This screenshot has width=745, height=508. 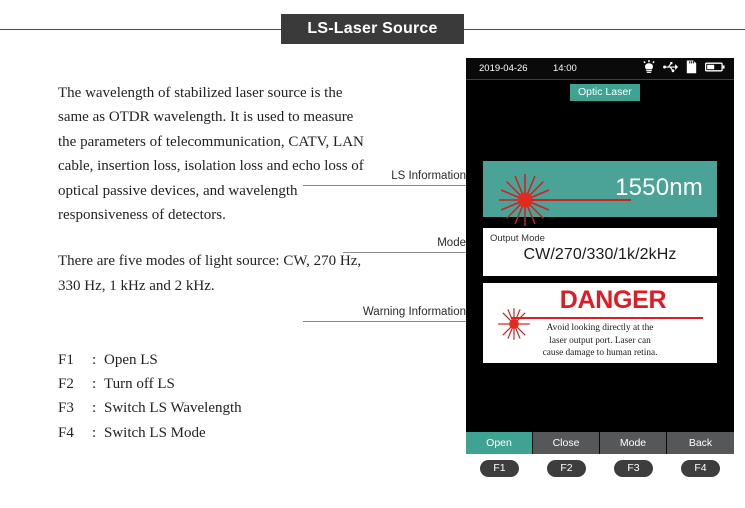 I want to click on softkey-mode: Mode, so click(x=633, y=443).